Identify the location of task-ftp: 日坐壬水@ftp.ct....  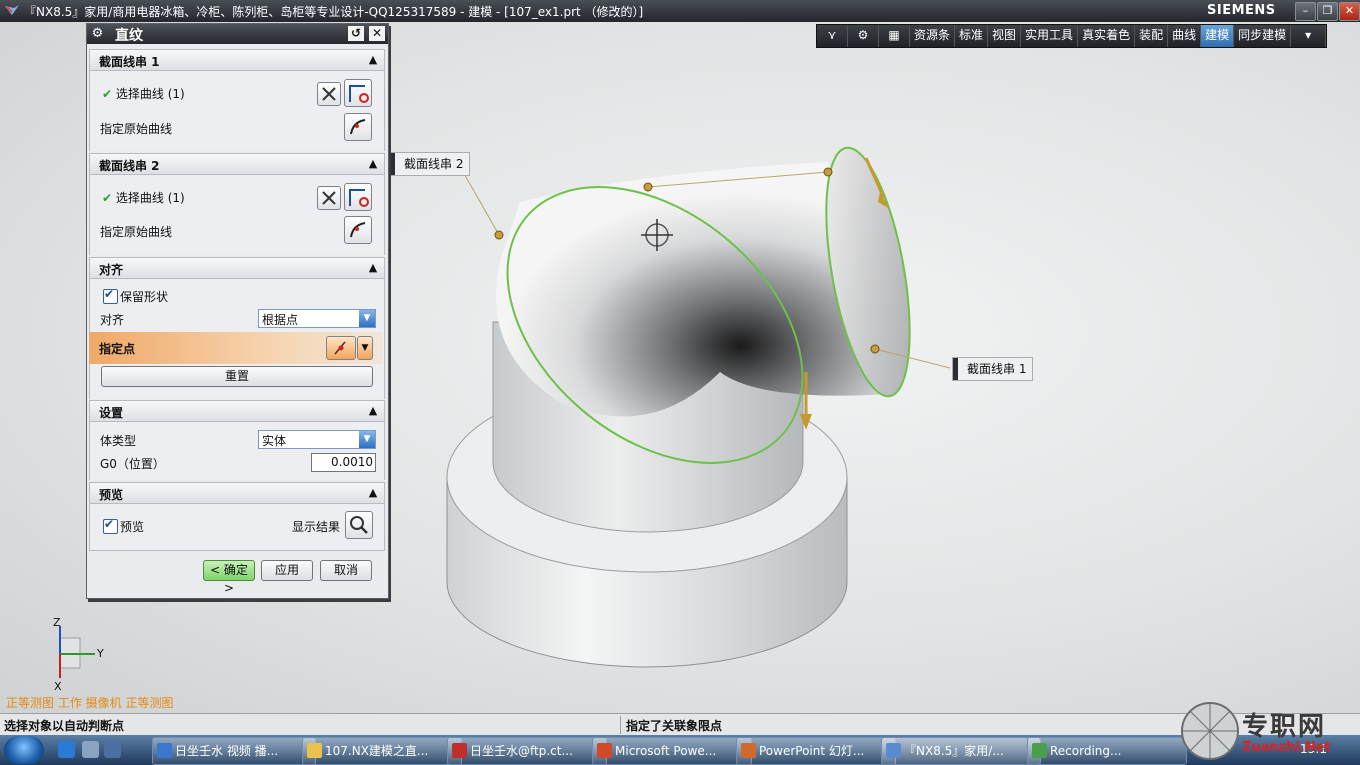
(527, 751).